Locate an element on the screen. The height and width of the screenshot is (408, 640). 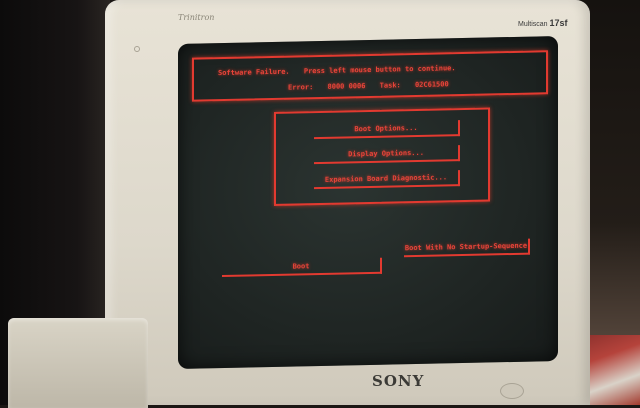
sony-logo: SONY is located at coordinates (398, 381).